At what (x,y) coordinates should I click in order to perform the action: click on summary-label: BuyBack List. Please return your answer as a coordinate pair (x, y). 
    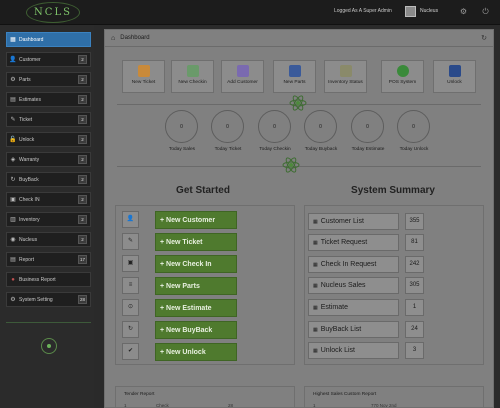
    Looking at the image, I should click on (341, 329).